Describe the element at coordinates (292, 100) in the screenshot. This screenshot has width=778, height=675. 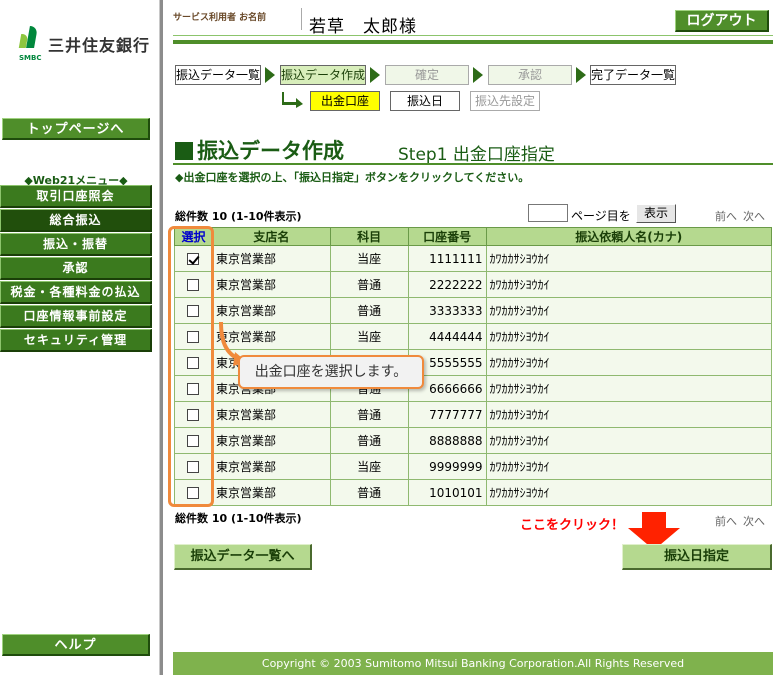
I see `substep-arrow-icon` at that location.